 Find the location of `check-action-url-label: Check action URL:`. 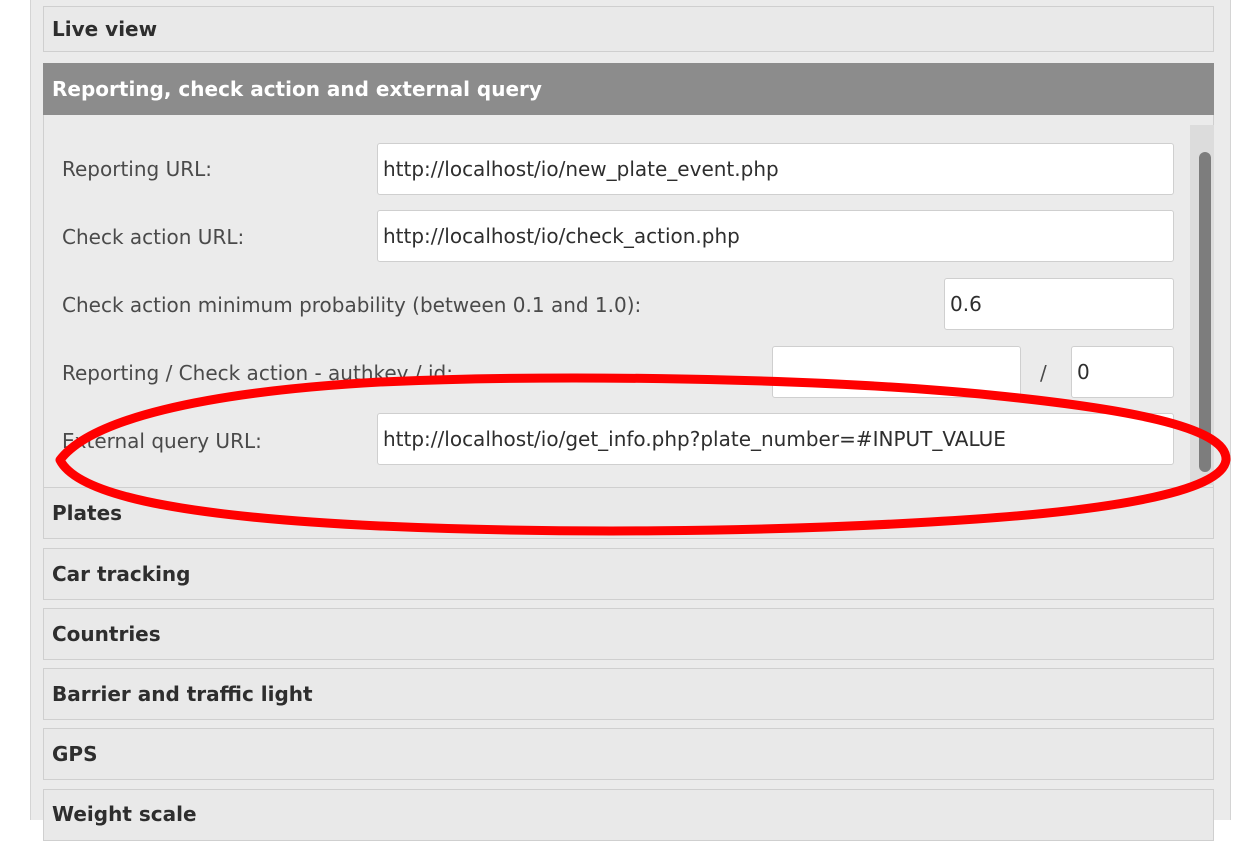

check-action-url-label: Check action URL: is located at coordinates (153, 237).